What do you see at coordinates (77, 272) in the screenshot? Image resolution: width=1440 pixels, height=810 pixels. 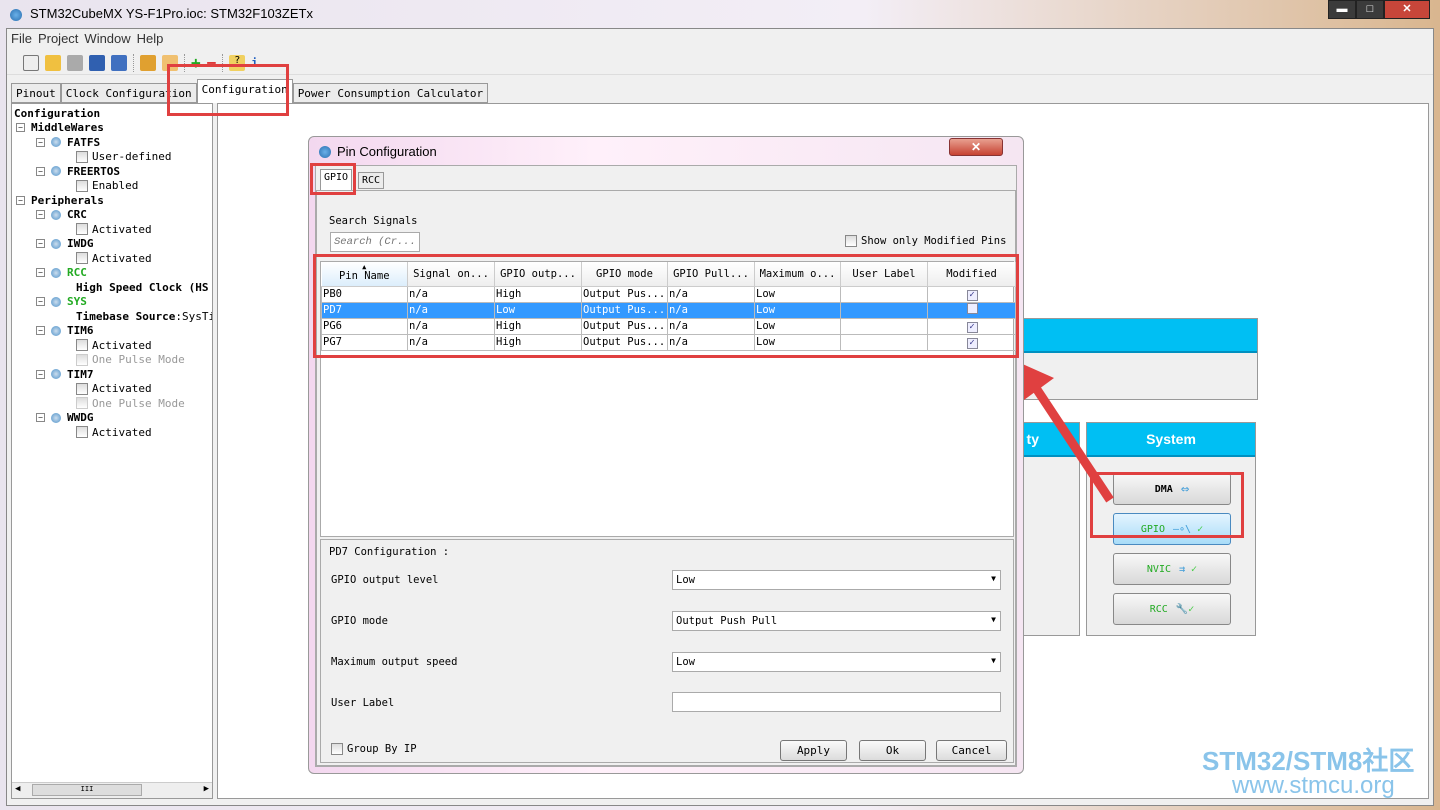 I see `tree-rcc: RCC` at bounding box center [77, 272].